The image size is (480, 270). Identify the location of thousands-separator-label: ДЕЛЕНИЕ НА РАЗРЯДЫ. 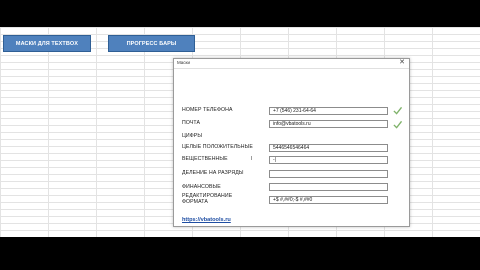
(213, 173).